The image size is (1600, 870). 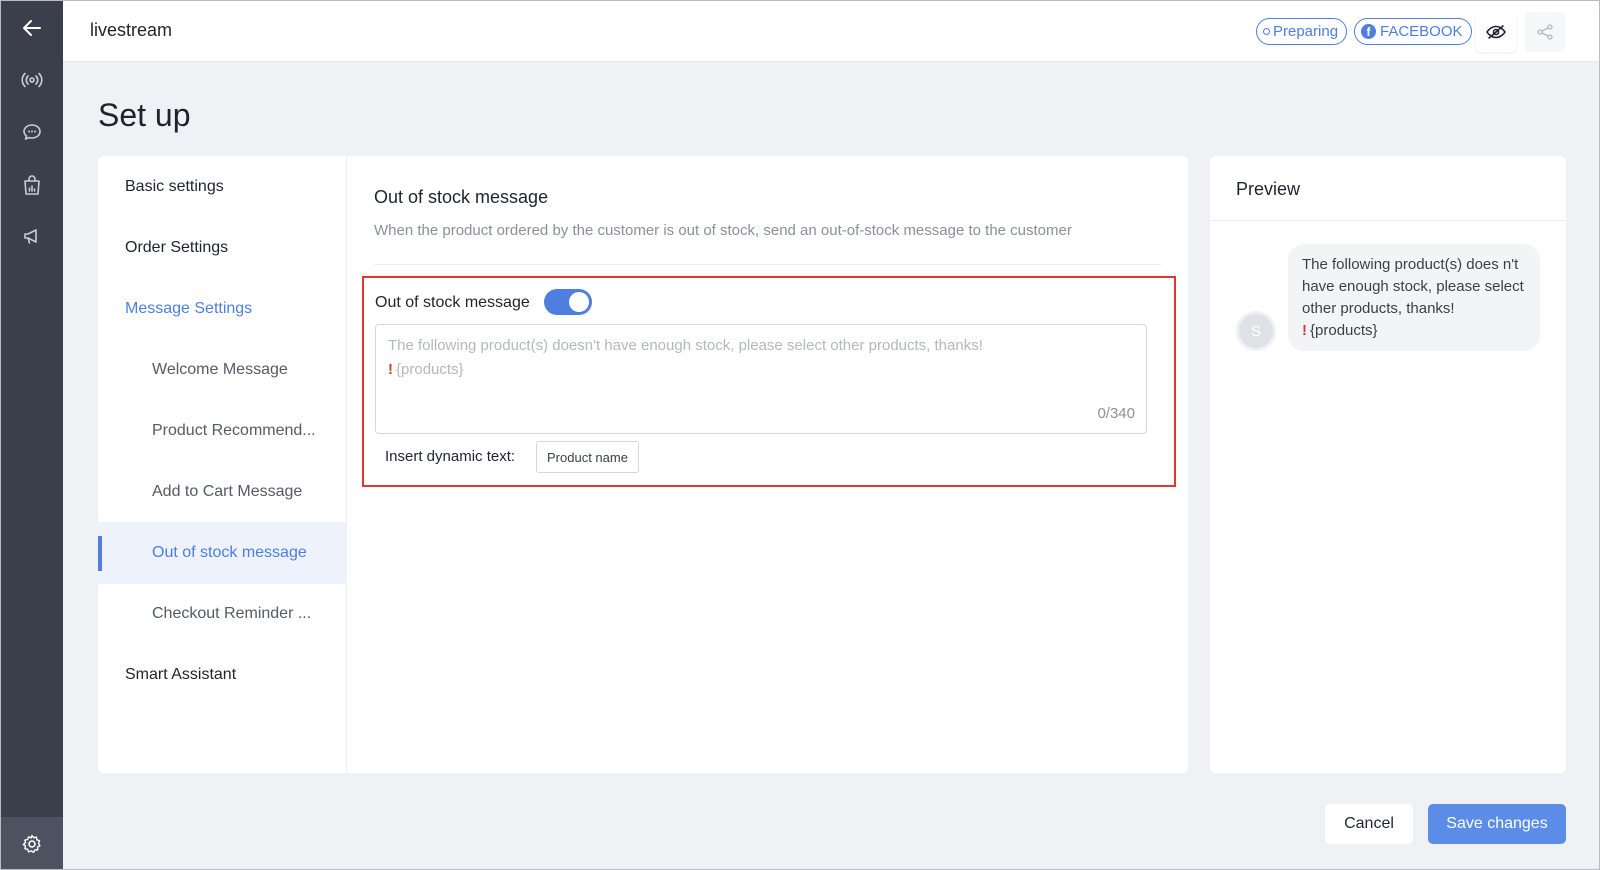 I want to click on platform-label: FACEBOOK, so click(x=1421, y=31).